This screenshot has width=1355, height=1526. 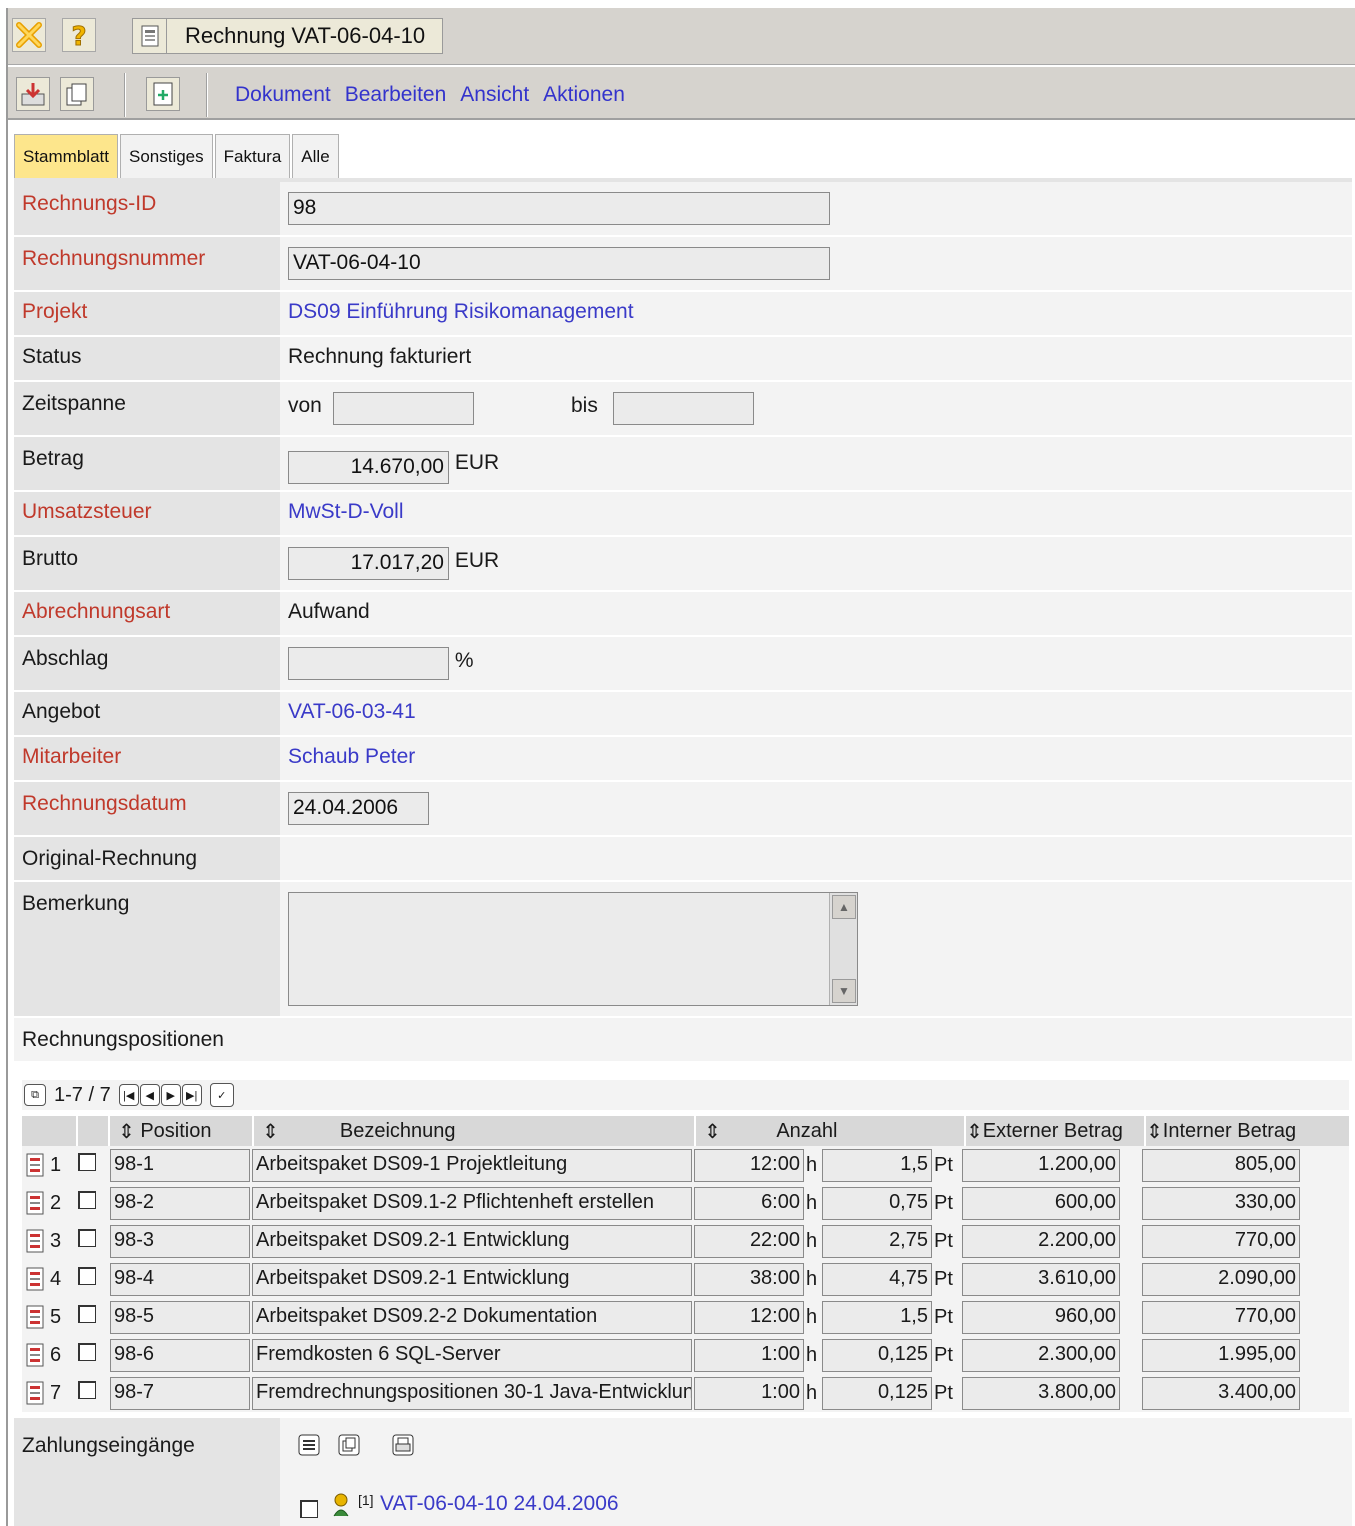 I want to click on first-page-icon: |◀, so click(x=128, y=1095).